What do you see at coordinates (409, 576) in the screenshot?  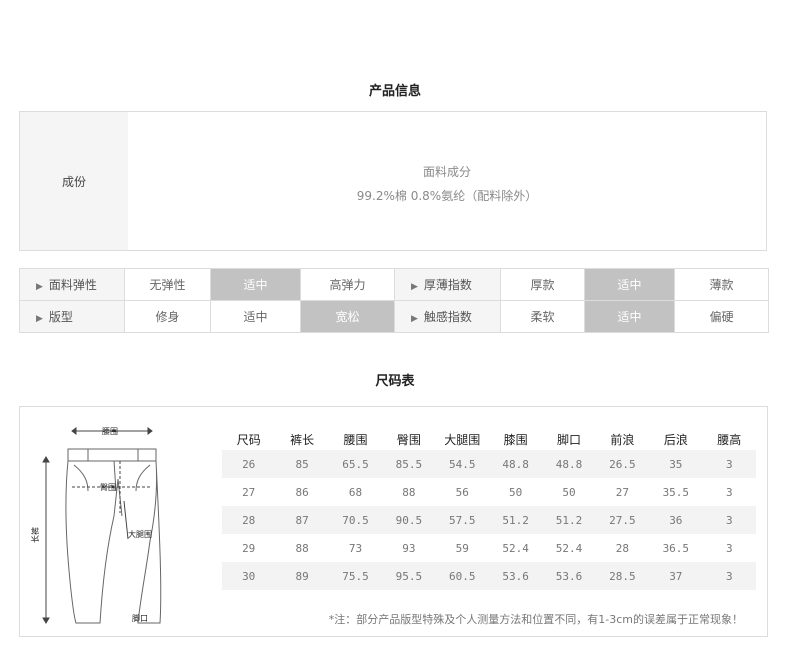 I see `table-cell: 95.5` at bounding box center [409, 576].